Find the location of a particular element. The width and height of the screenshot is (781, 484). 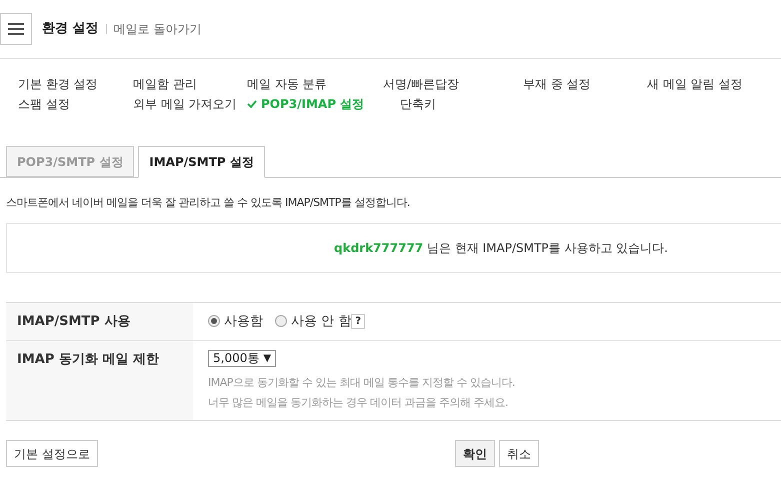

check-icon is located at coordinates (252, 104).